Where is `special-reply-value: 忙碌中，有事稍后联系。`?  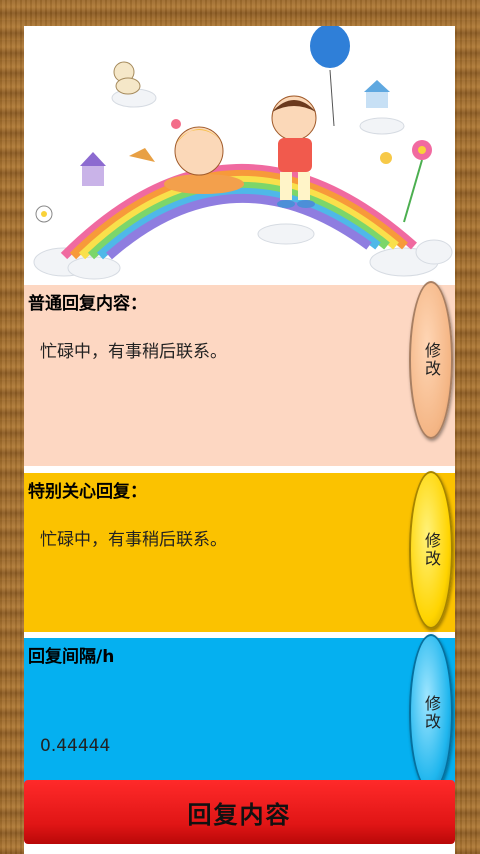 special-reply-value: 忙碌中，有事稍后联系。 is located at coordinates (133, 540).